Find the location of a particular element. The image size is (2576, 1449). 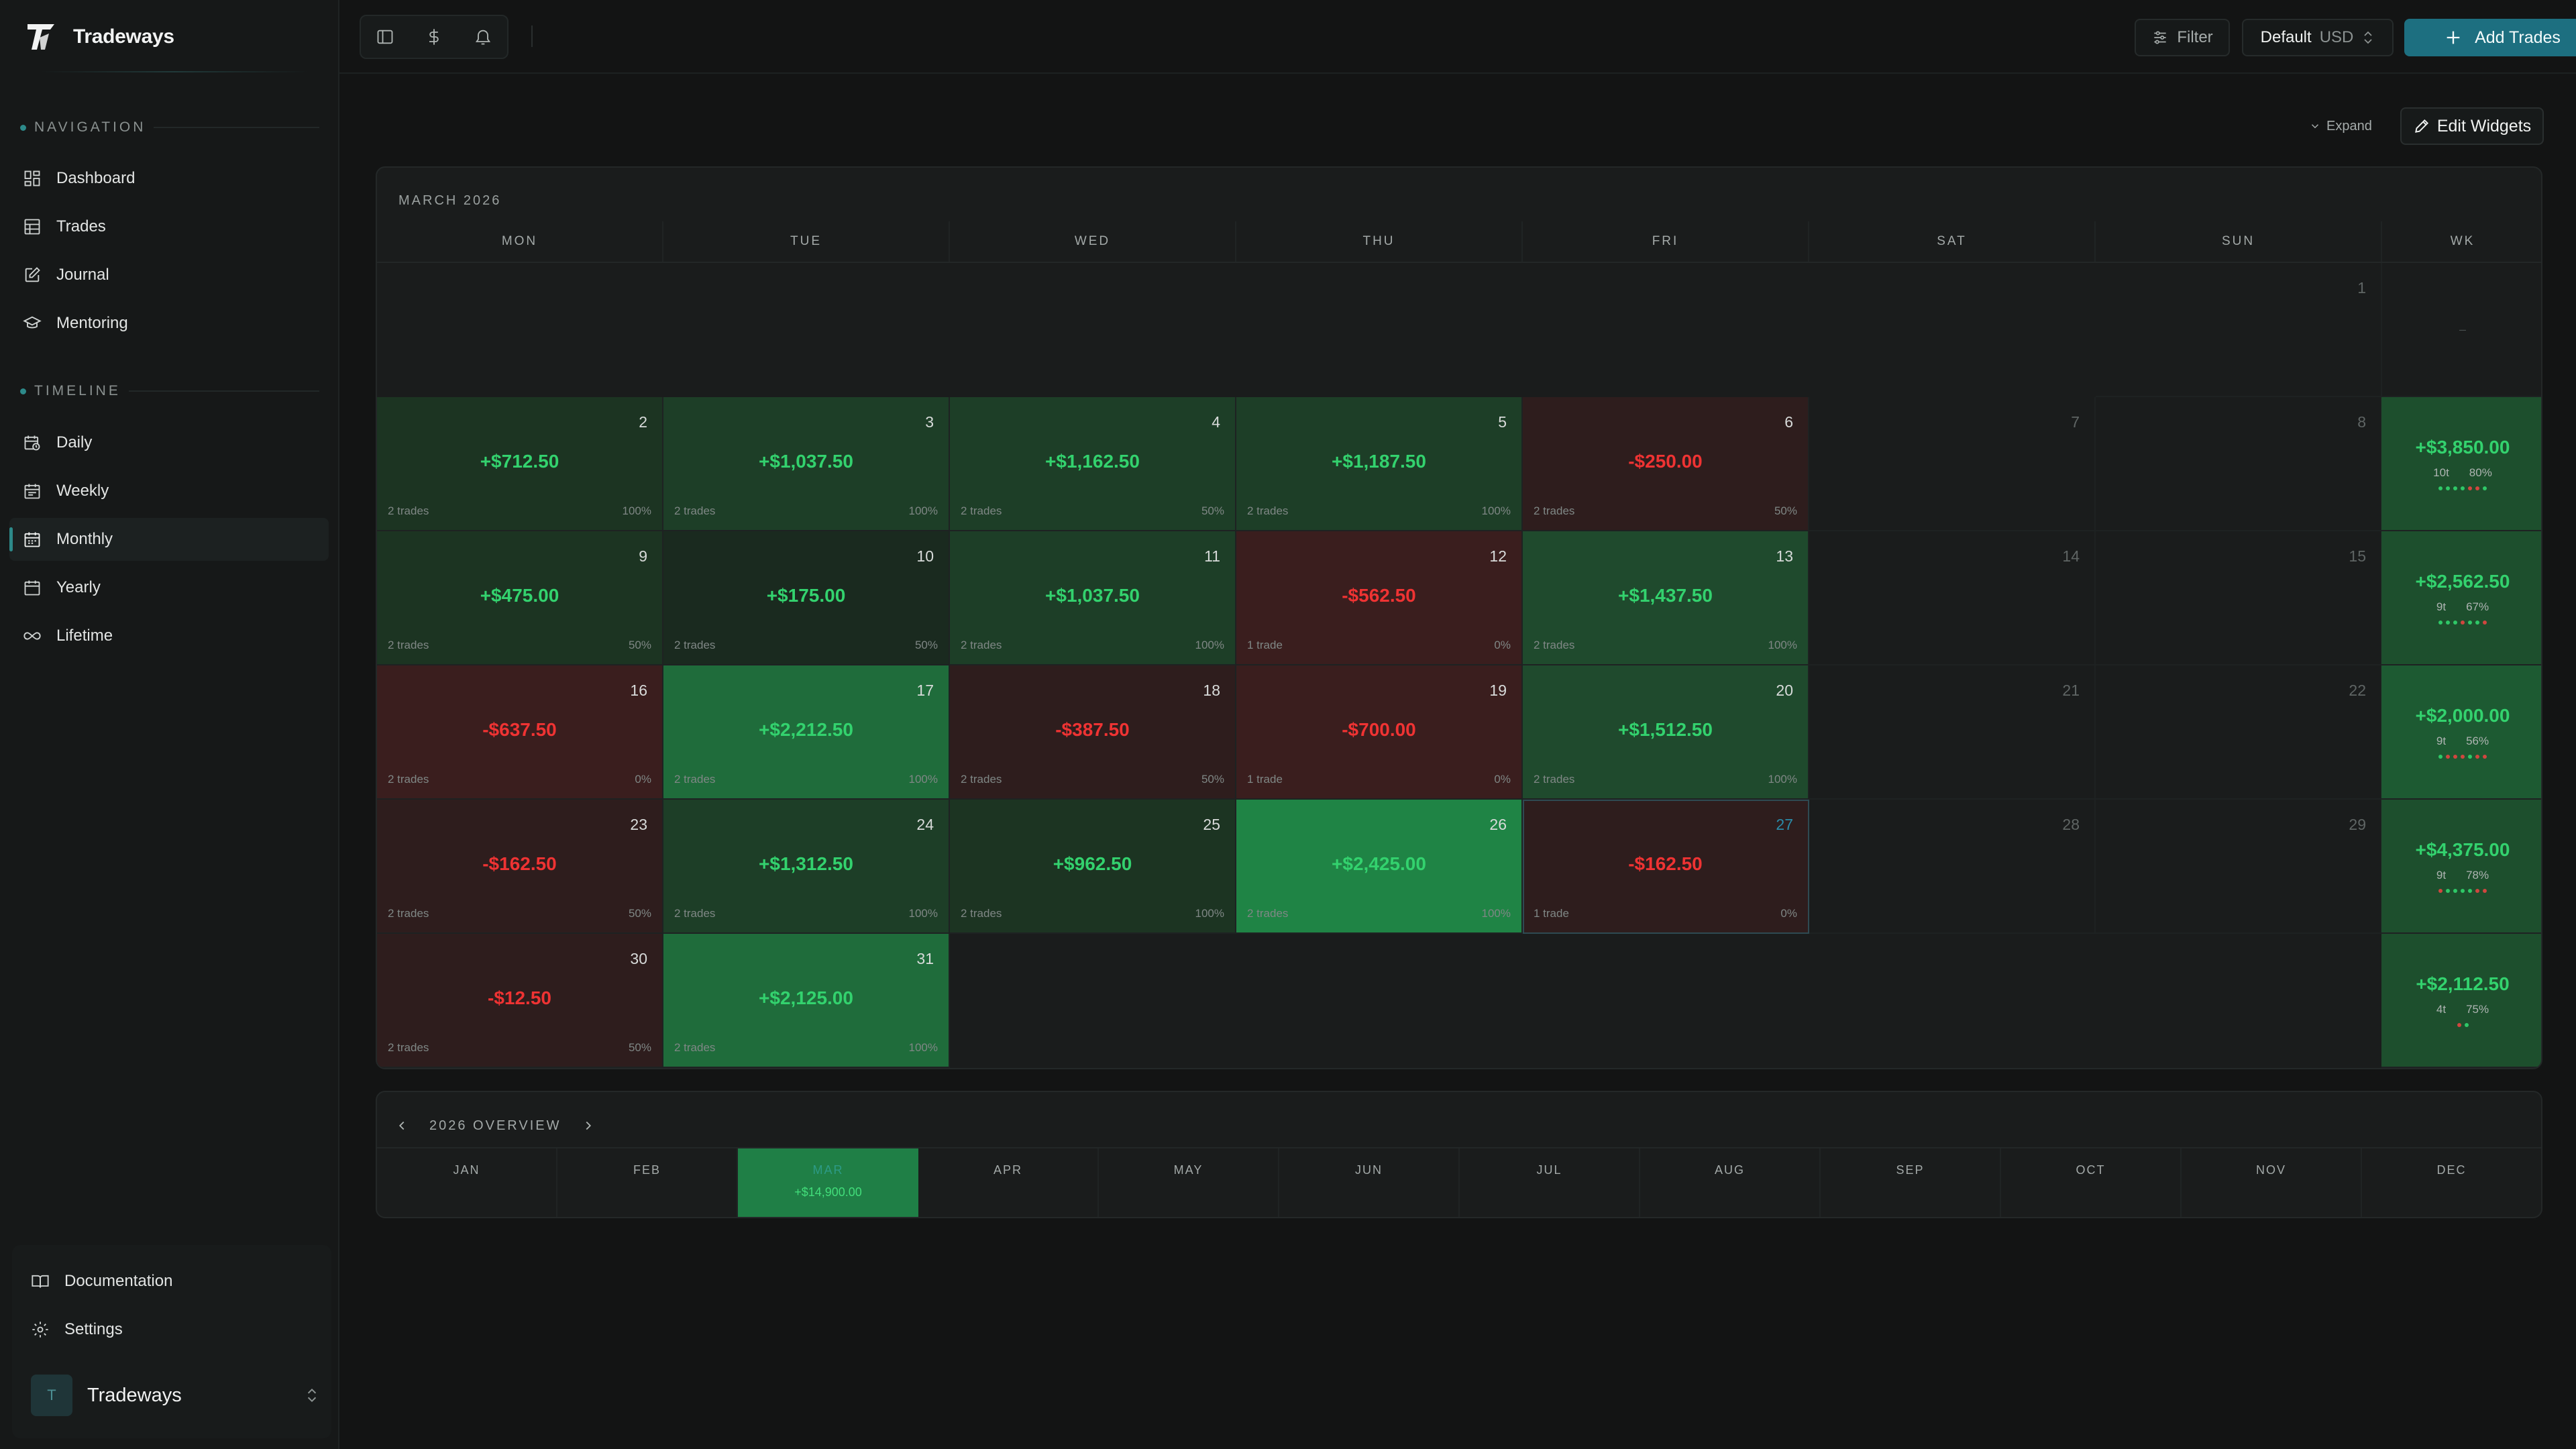

calendar-day-cell: 17 +$2,212.50 2 trades 100% is located at coordinates (806, 732).